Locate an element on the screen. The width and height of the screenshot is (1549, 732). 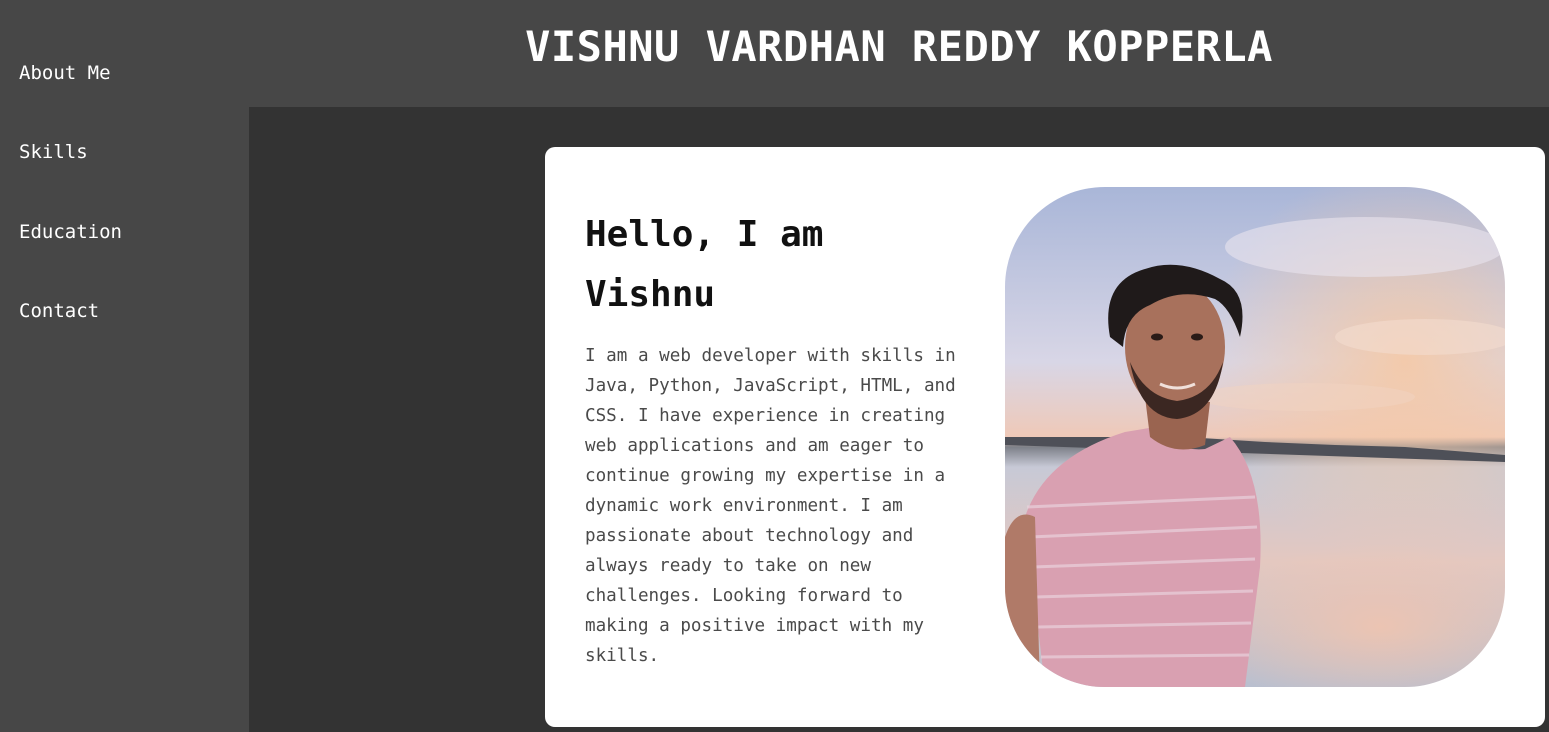
sidebar-item-about-me: About Me is located at coordinates (65, 73).